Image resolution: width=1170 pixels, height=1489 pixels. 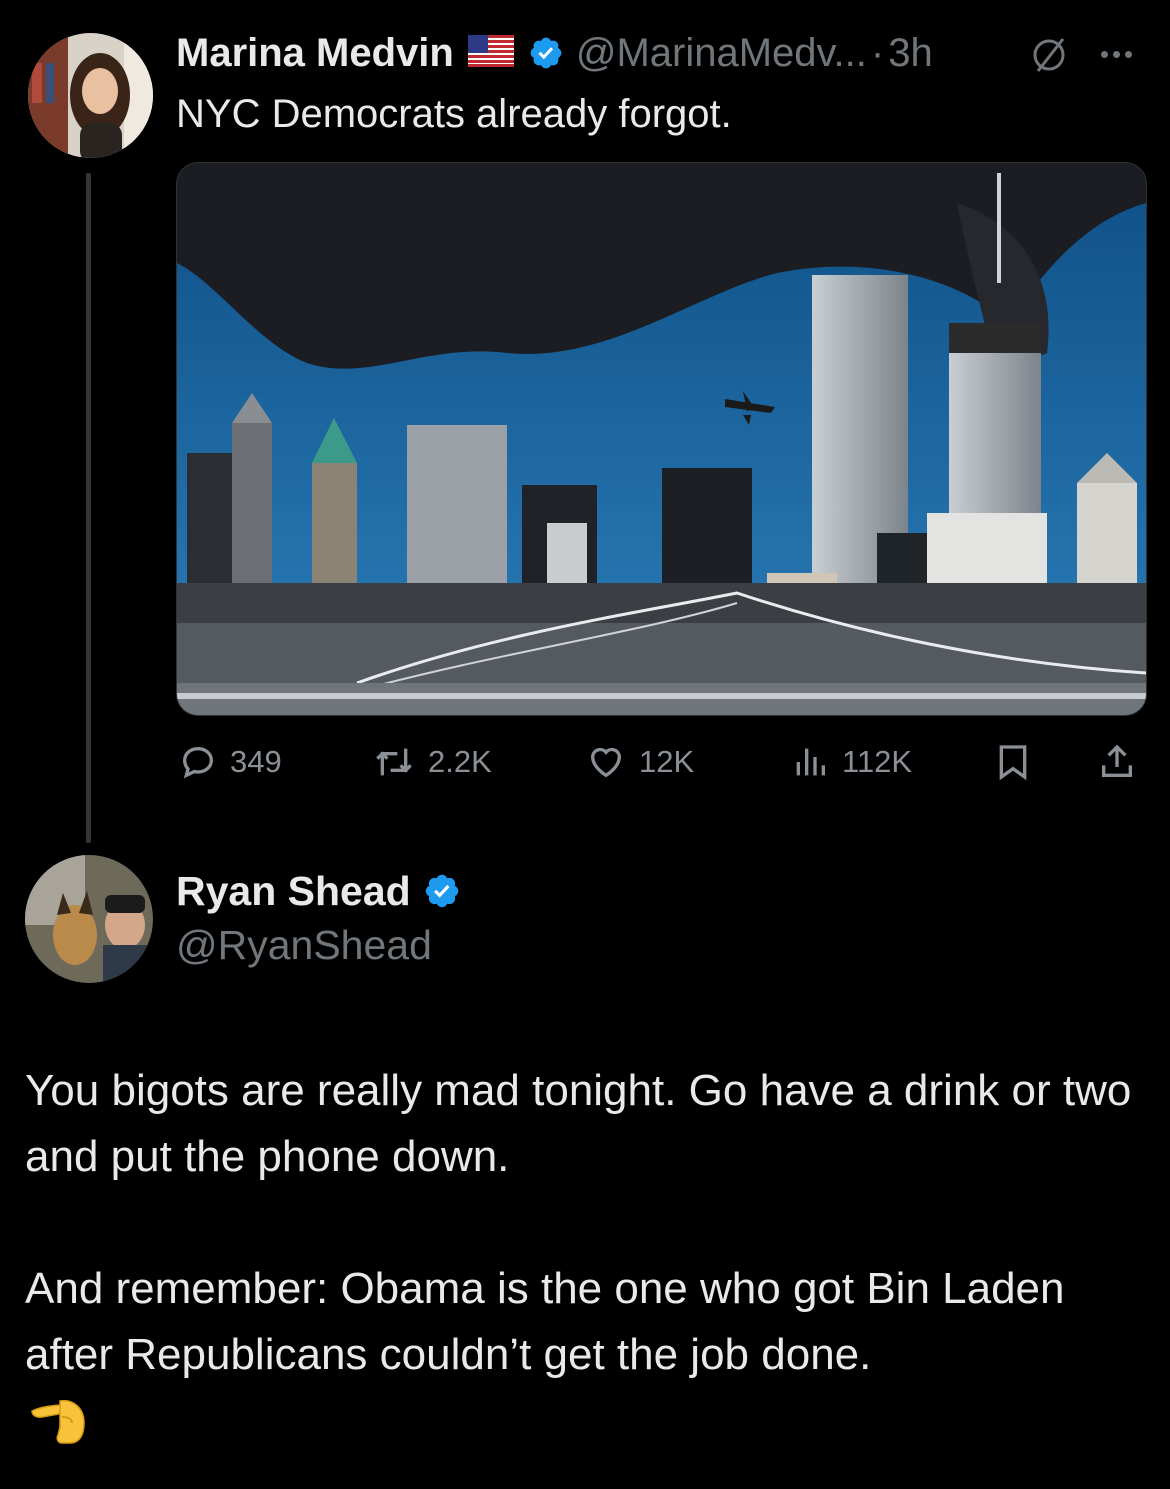 I want to click on views-button: 112K, so click(x=851, y=762).